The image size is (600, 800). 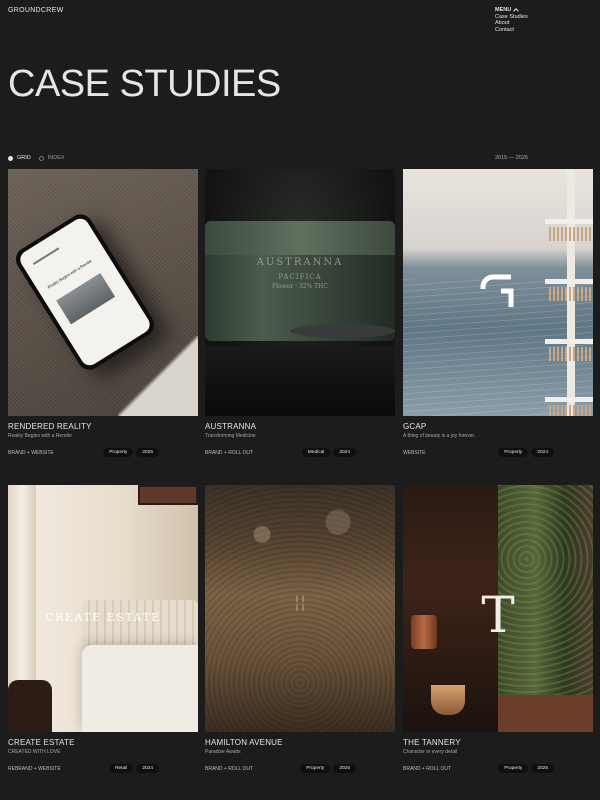 I want to click on card-services: WEBSITE, so click(x=414, y=452).